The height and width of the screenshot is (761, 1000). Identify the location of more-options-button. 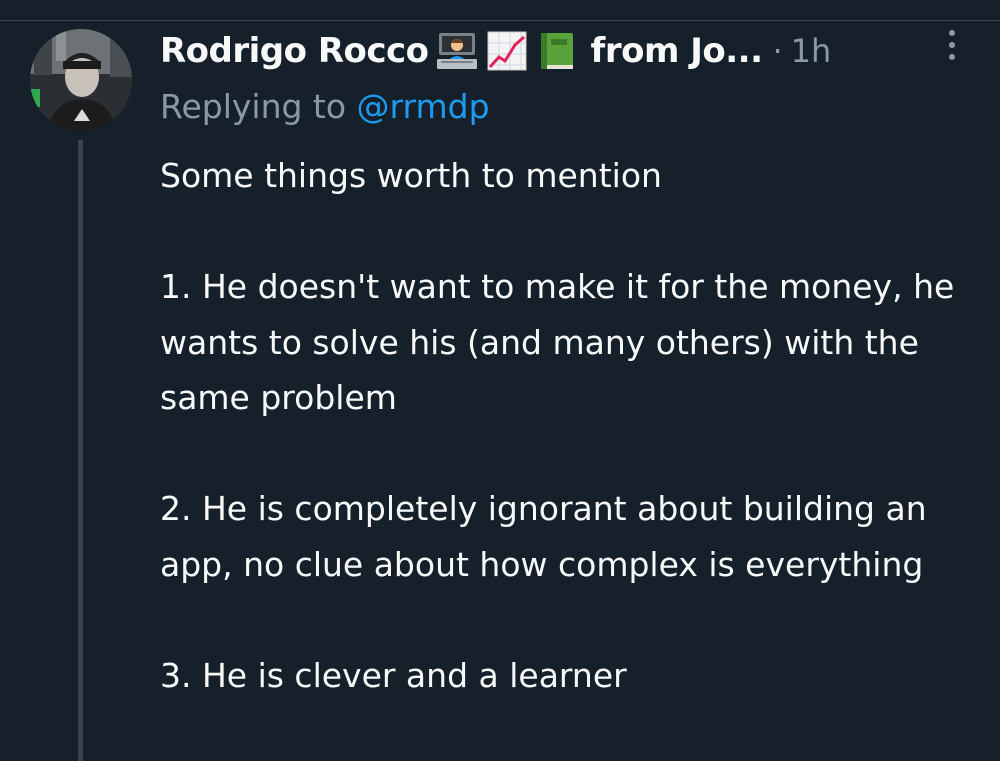
(952, 48).